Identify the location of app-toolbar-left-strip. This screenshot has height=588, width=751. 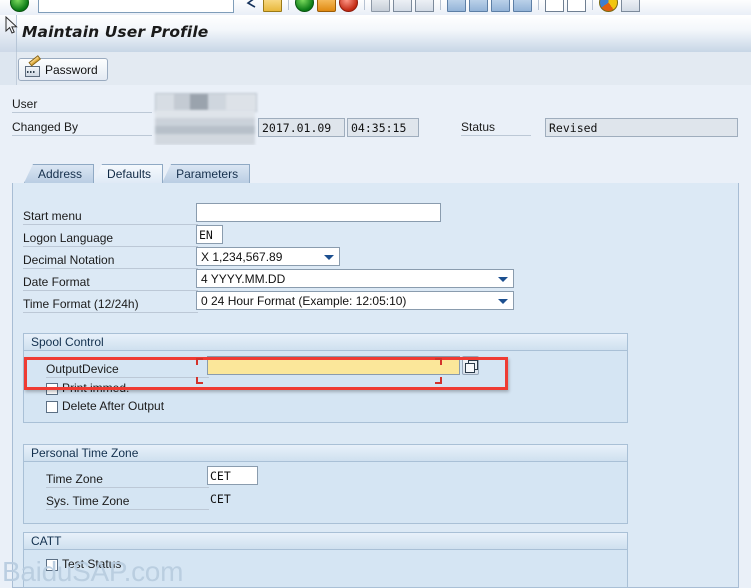
(8, 68).